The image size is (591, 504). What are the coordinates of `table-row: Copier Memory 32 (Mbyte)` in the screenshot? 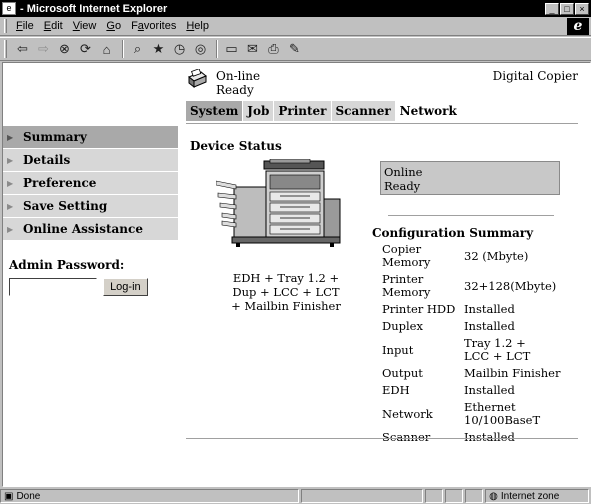 It's located at (471, 256).